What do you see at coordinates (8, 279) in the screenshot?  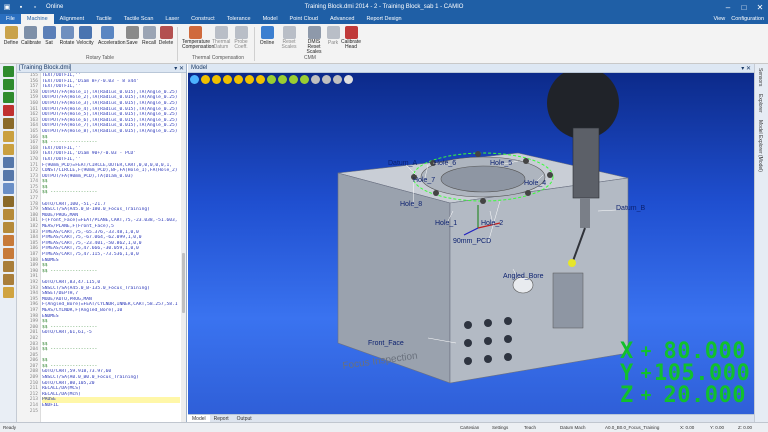 I see `measure-icon` at bounding box center [8, 279].